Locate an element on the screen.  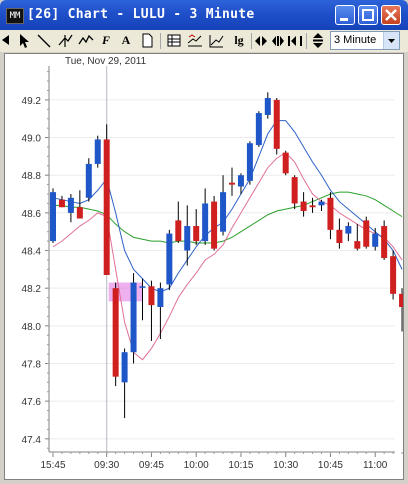
x-axis-ticks: 15:45 09:30 09:45 10:00 10:15 10:30 10:45 11:00 is located at coordinates (221, 461).